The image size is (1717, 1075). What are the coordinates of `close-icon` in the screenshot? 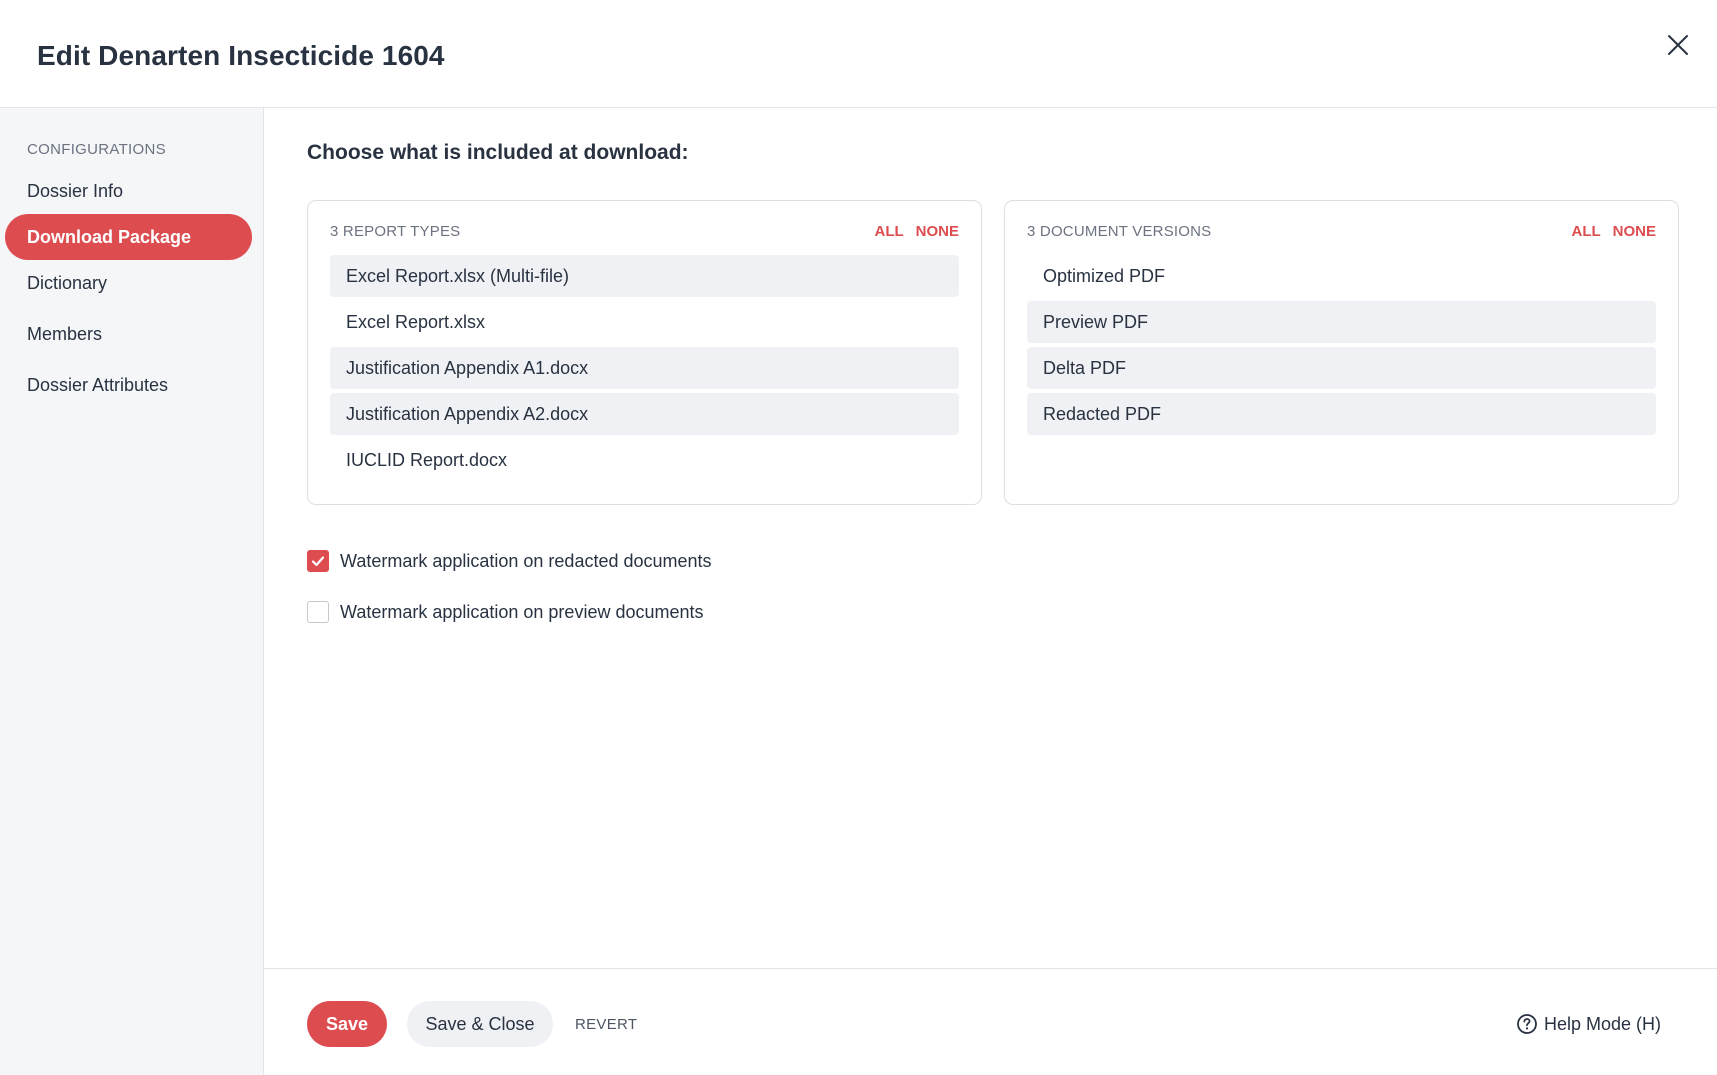 It's located at (1678, 45).